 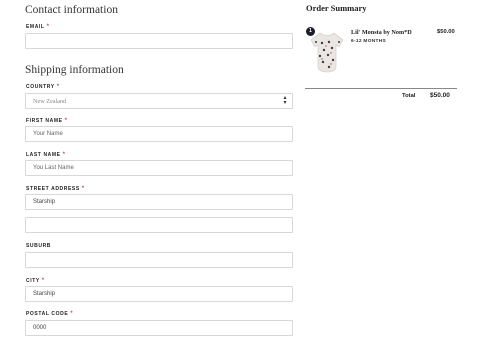 I want to click on last-name-placeholder: You Last Name, so click(x=53, y=168).